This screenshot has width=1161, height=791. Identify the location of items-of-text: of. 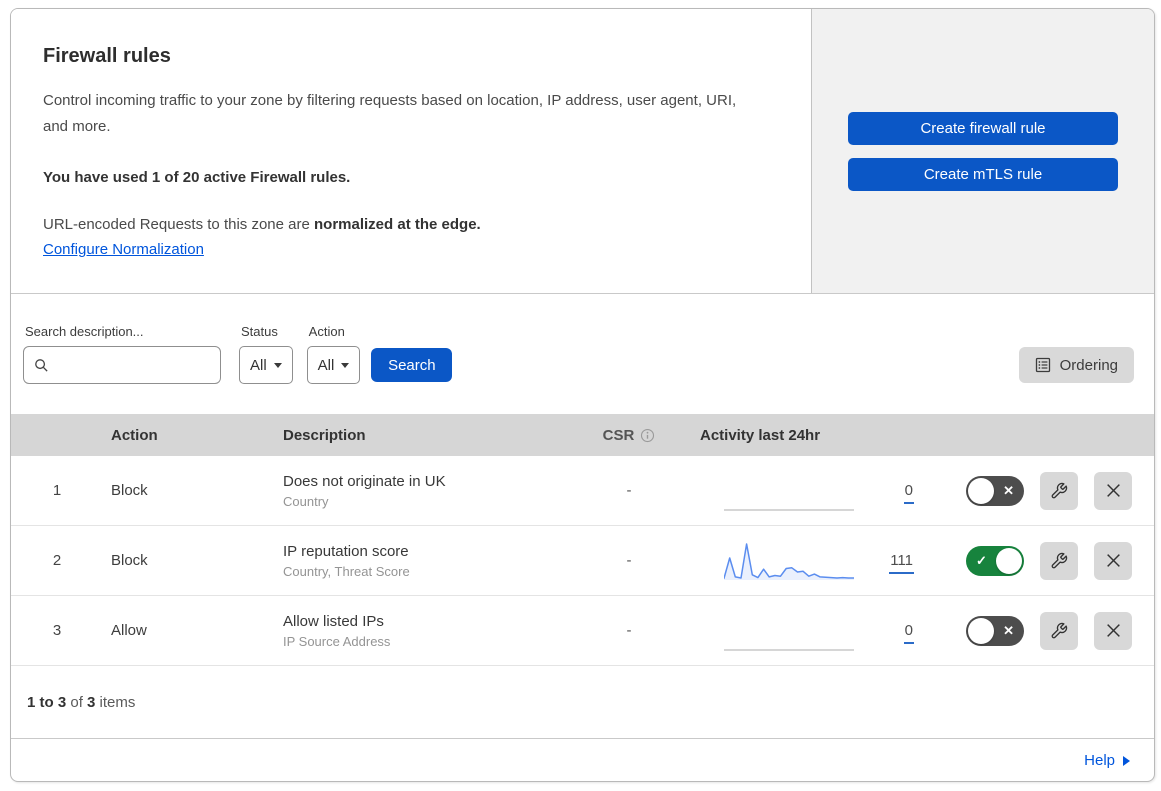
(77, 702).